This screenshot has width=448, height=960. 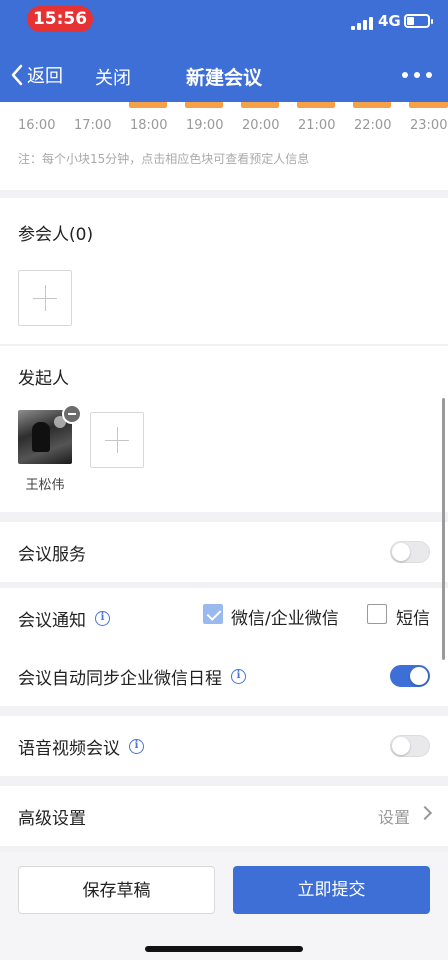 I want to click on timeline-note: 注：每个小块15分钟，点击相应色块可查看预定人信息, so click(x=164, y=159).